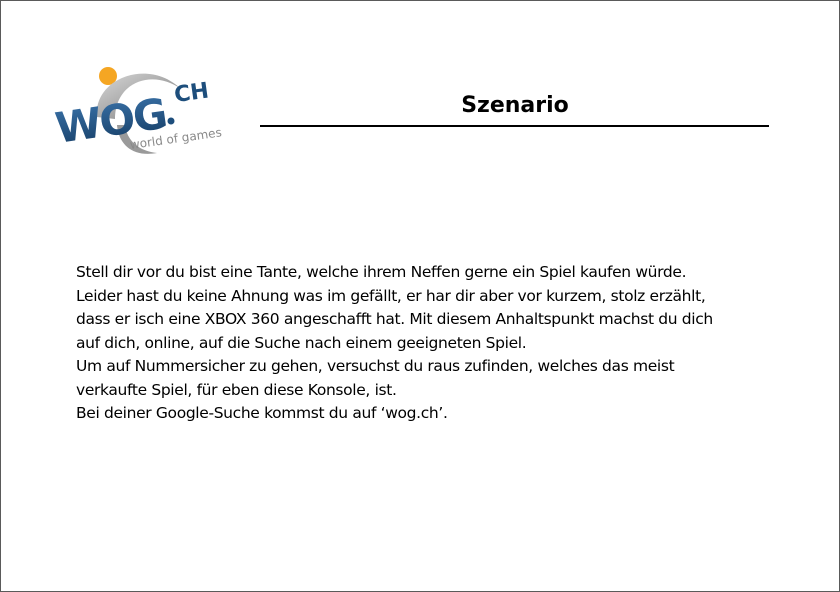 The image size is (840, 592). Describe the element at coordinates (514, 126) in the screenshot. I see `title-underline` at that location.